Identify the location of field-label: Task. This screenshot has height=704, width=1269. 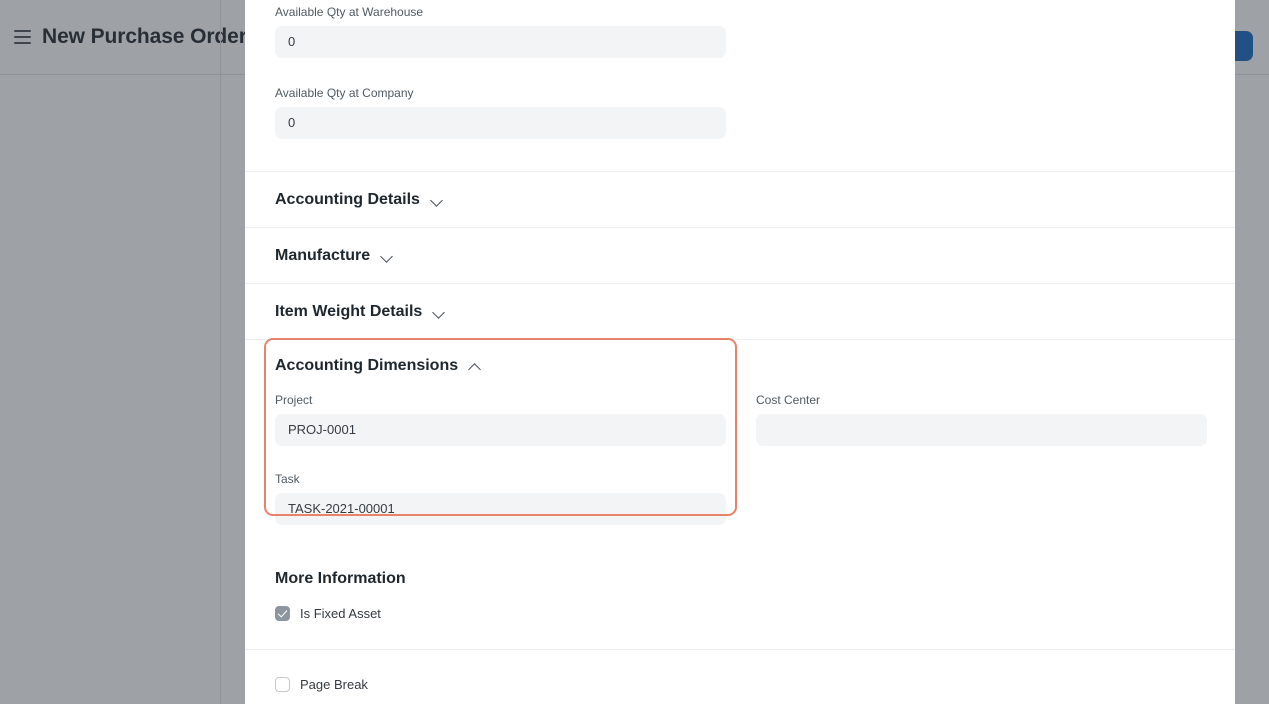
(287, 479).